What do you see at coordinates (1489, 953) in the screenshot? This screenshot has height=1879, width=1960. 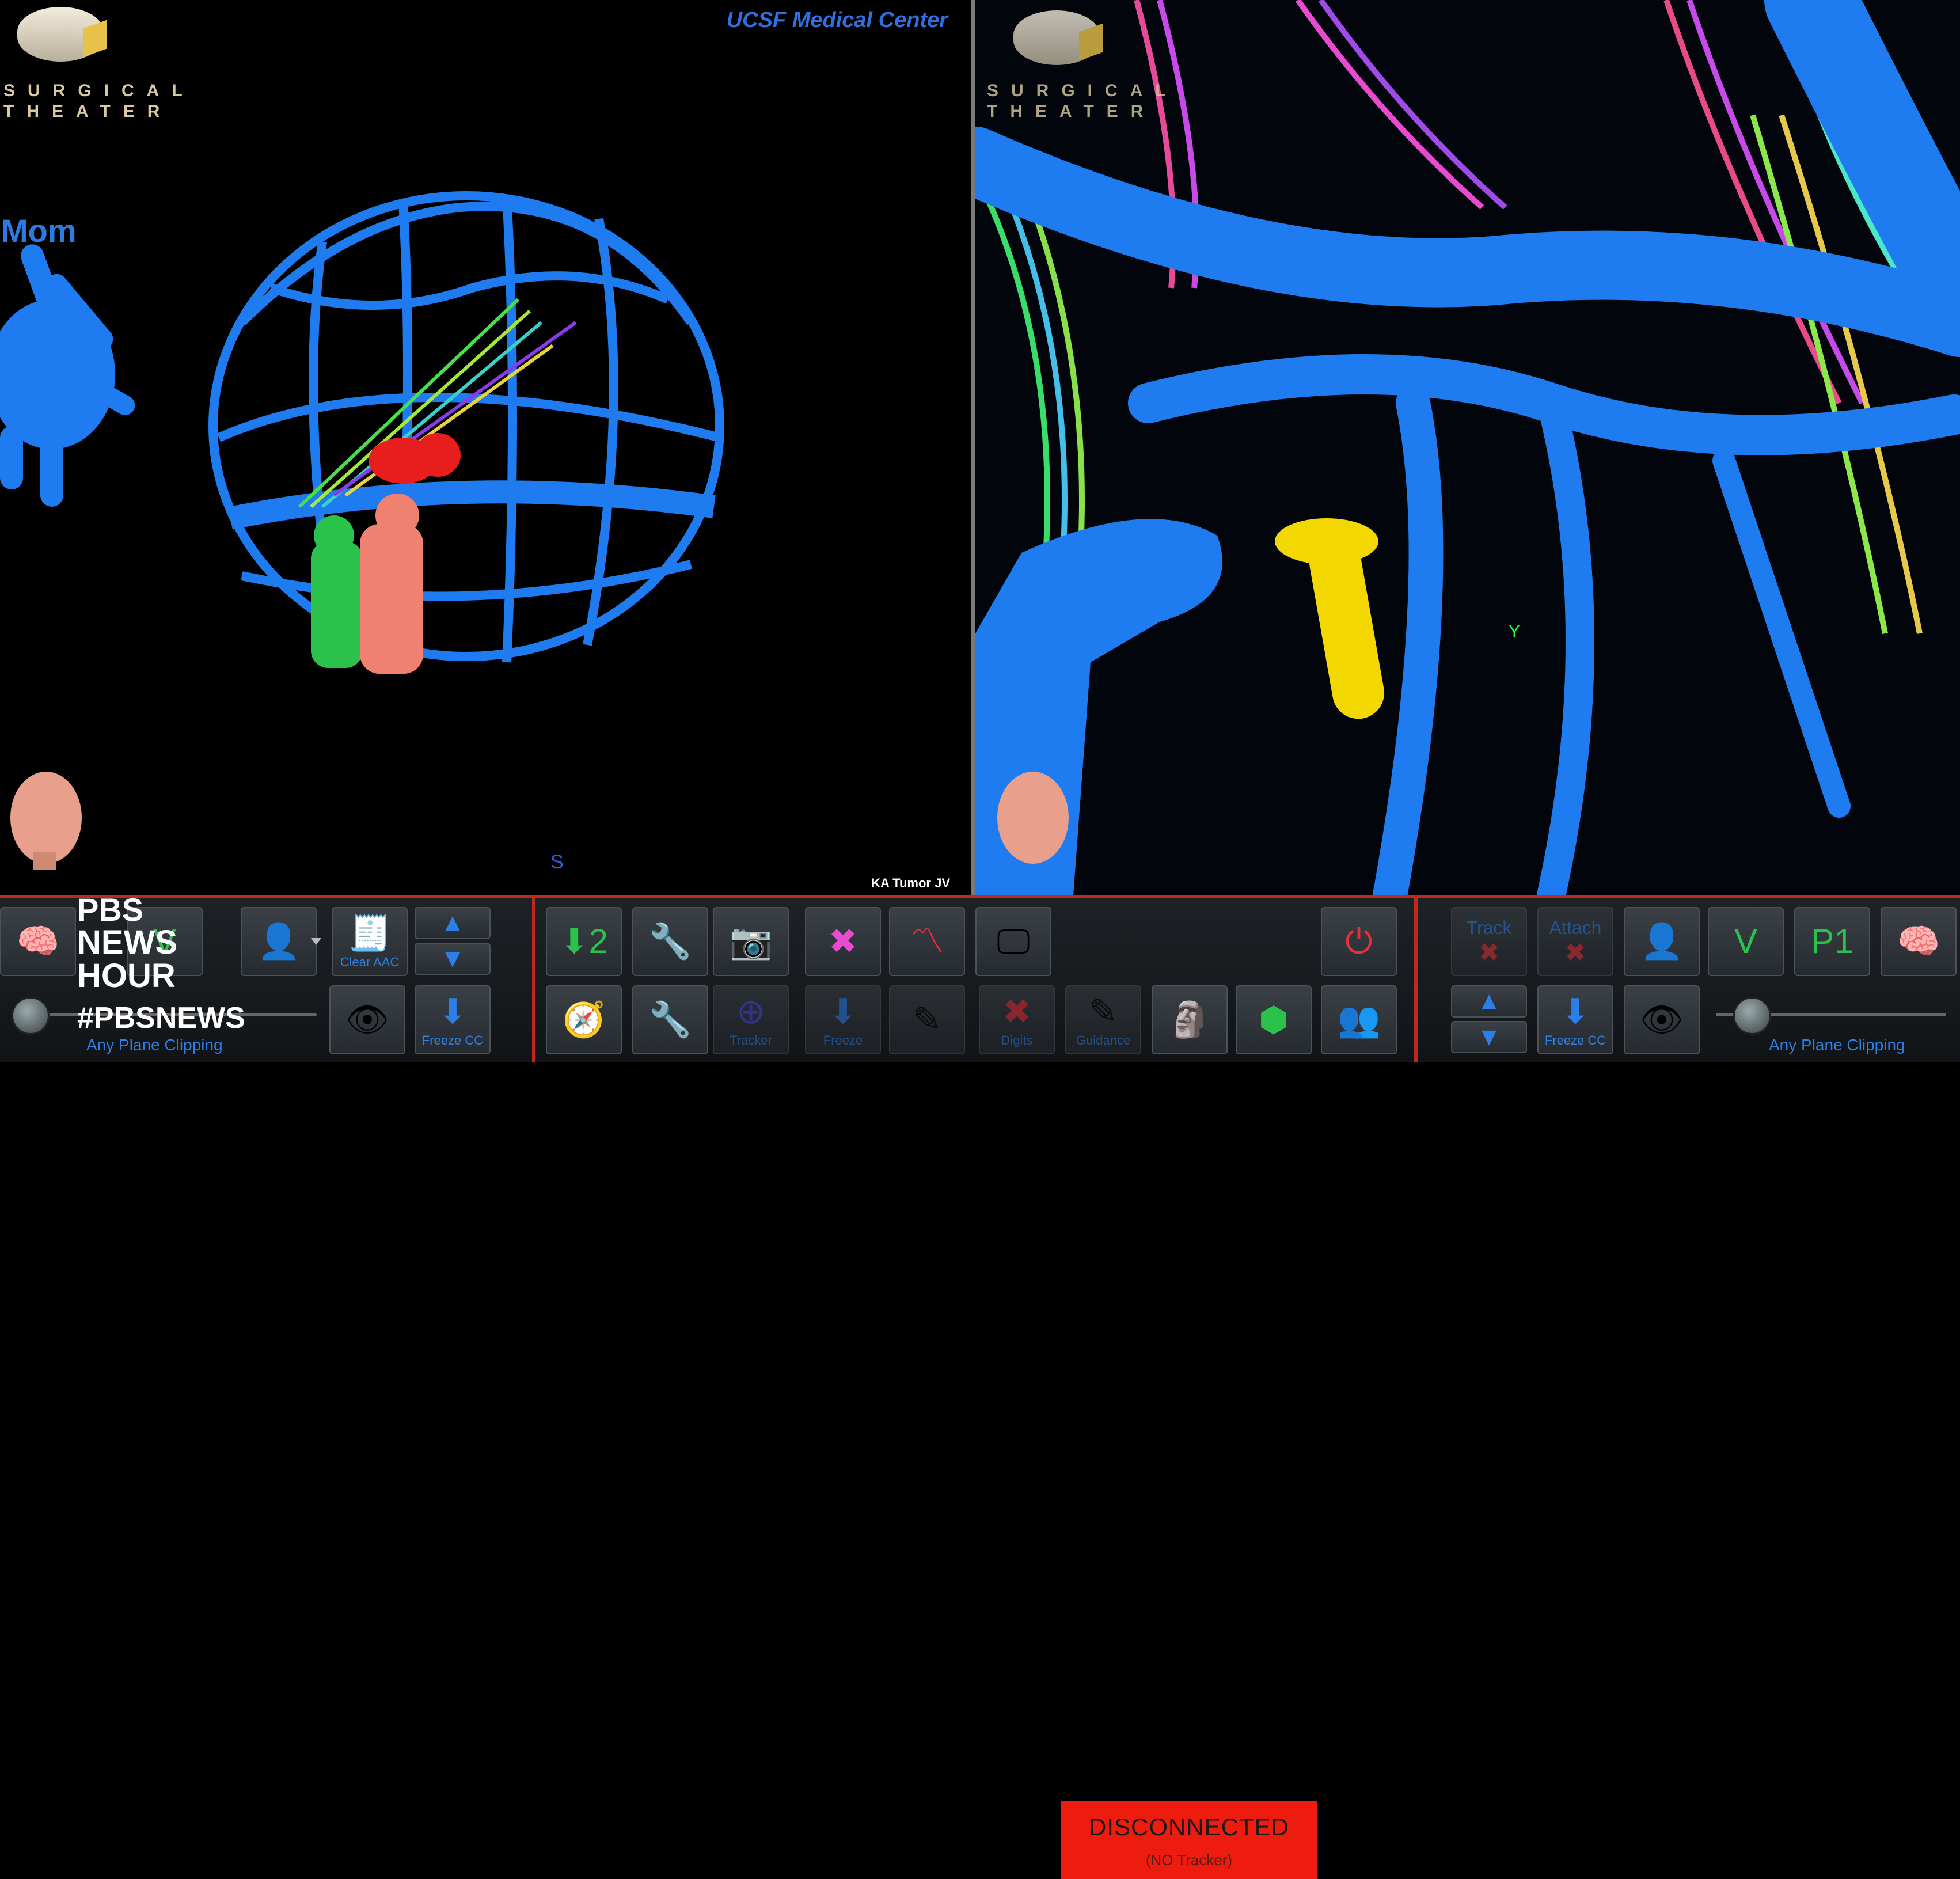 I see `track-off-icon: ✖` at bounding box center [1489, 953].